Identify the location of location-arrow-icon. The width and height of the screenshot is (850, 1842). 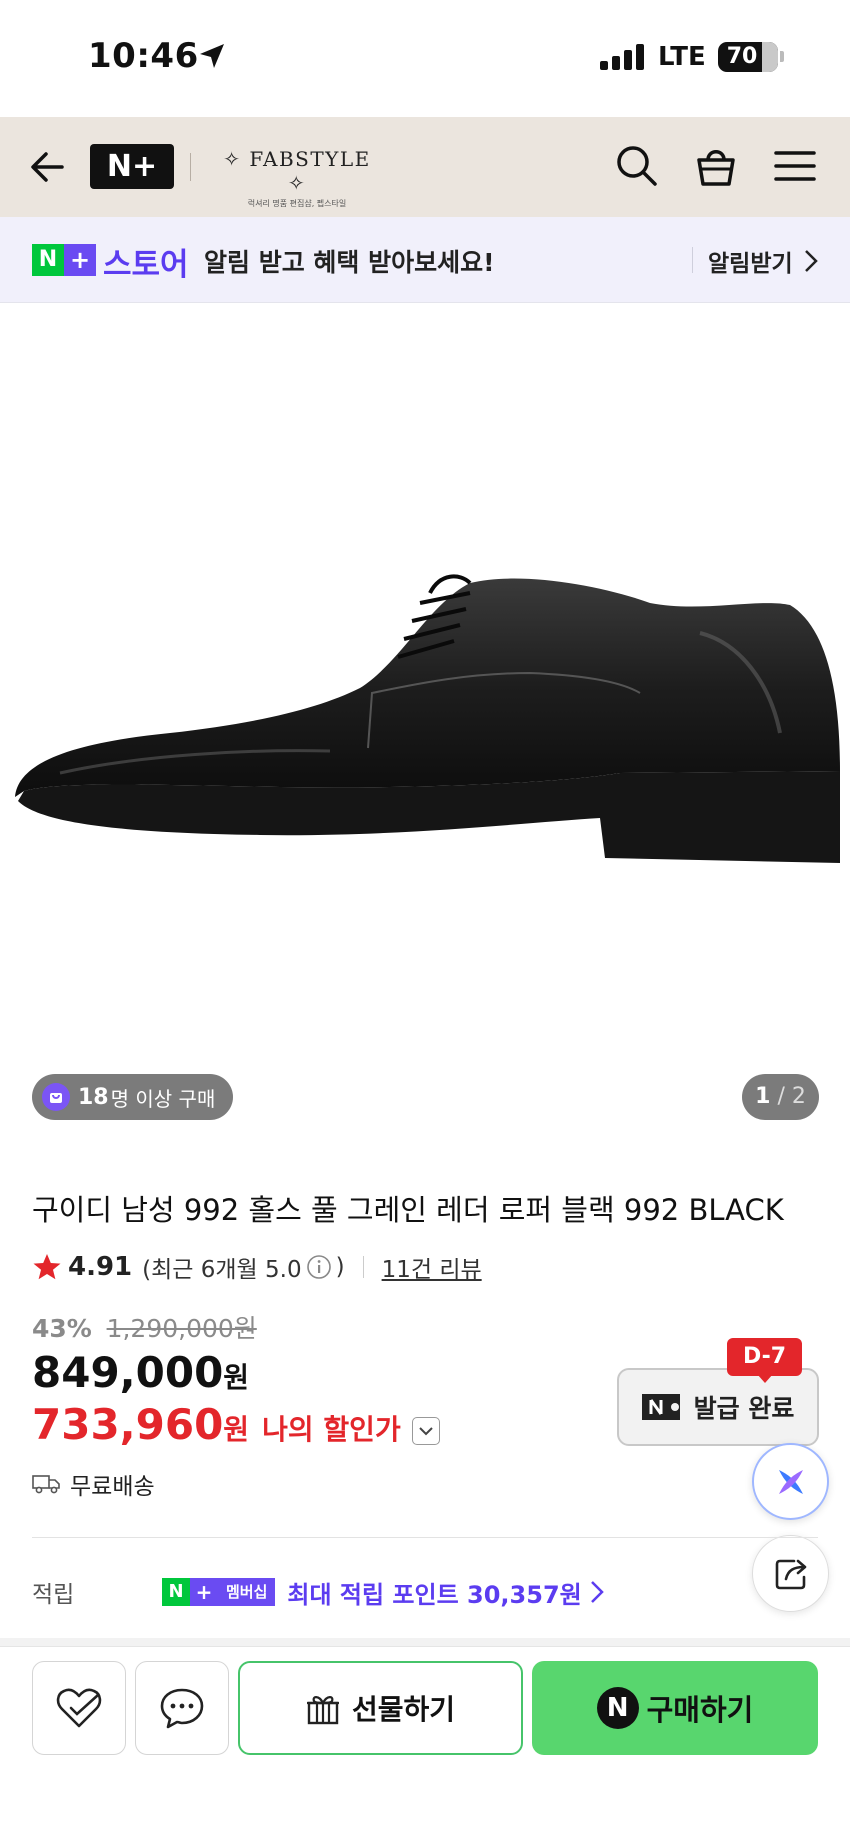
(212, 56).